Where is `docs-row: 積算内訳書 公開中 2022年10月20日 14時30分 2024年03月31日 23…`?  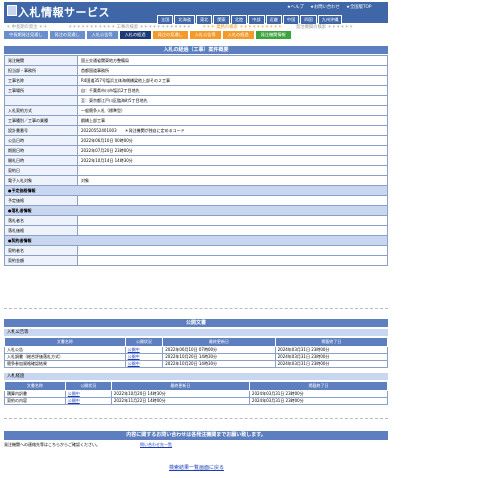 docs-row: 積算内訳書 公開中 2022年10月20日 14時30分 2024年03月31日 23… is located at coordinates (196, 394).